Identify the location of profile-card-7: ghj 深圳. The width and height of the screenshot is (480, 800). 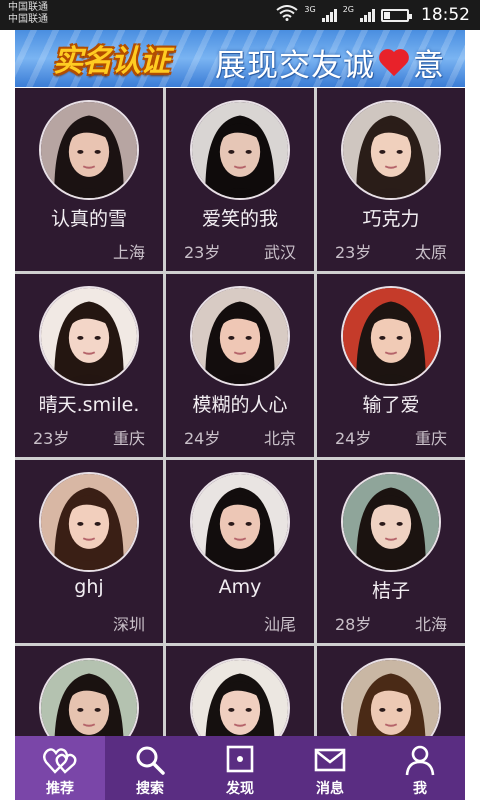
(89, 551).